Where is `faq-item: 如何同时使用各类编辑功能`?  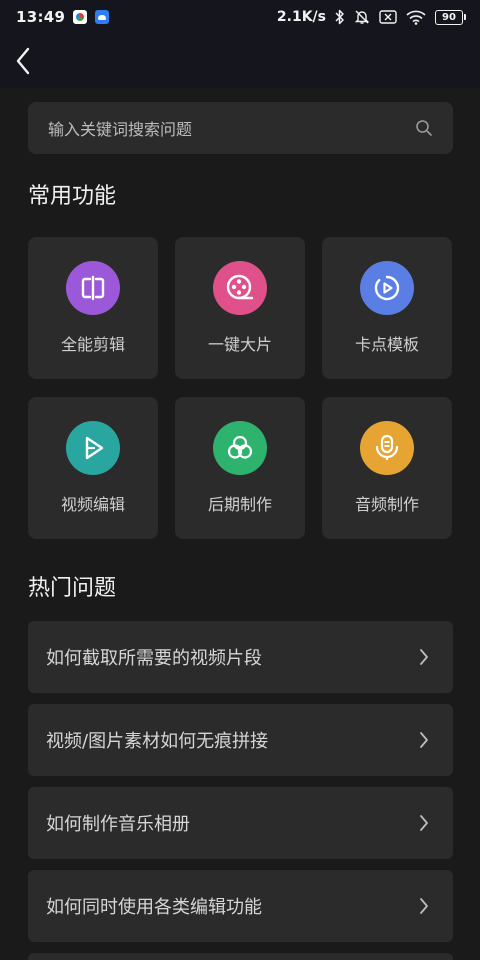 faq-item: 如何同时使用各类编辑功能 is located at coordinates (240, 906).